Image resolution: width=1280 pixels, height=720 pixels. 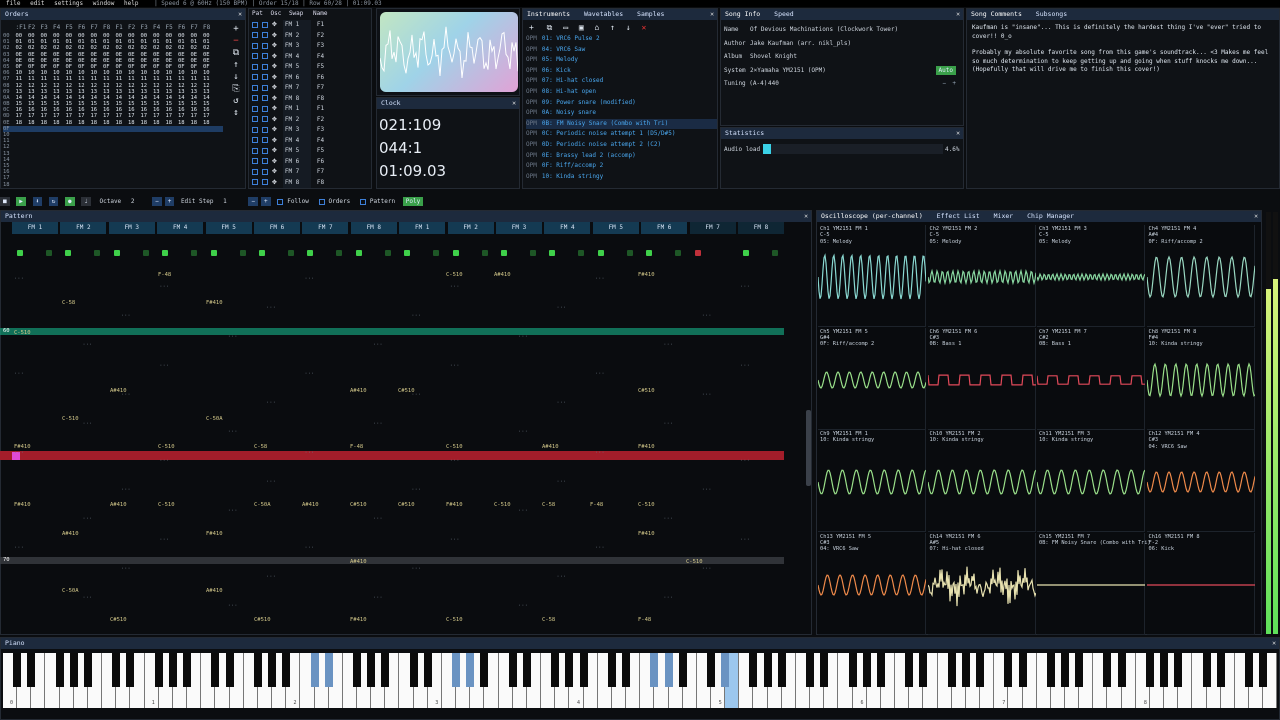 I want to click on save-icon: ▣, so click(x=581, y=27).